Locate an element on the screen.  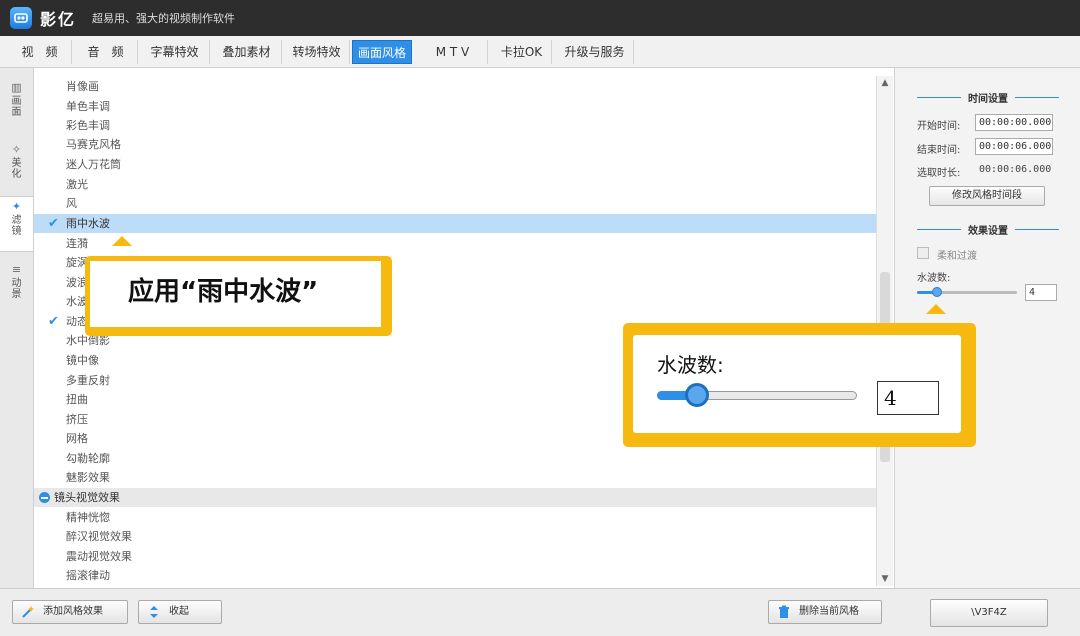
collapse-button: 收起 is located at coordinates (180, 612).